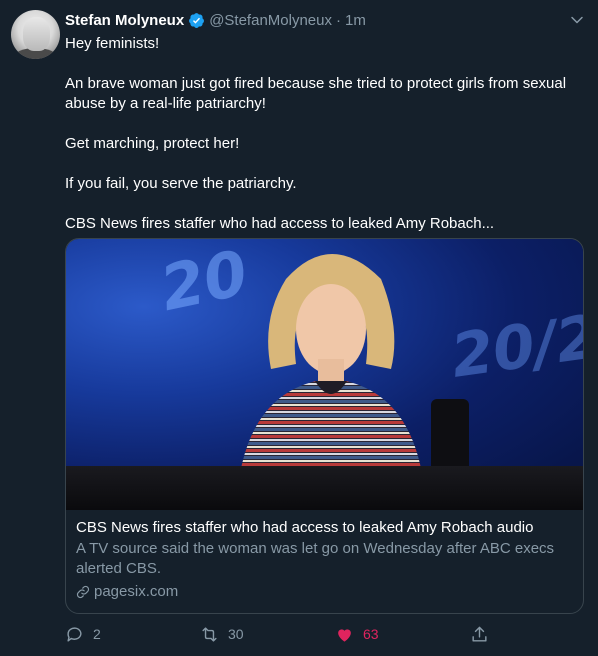 This screenshot has width=598, height=656. Describe the element at coordinates (152, 143) in the screenshot. I see `tweet-line: Get marching, protect her!` at that location.